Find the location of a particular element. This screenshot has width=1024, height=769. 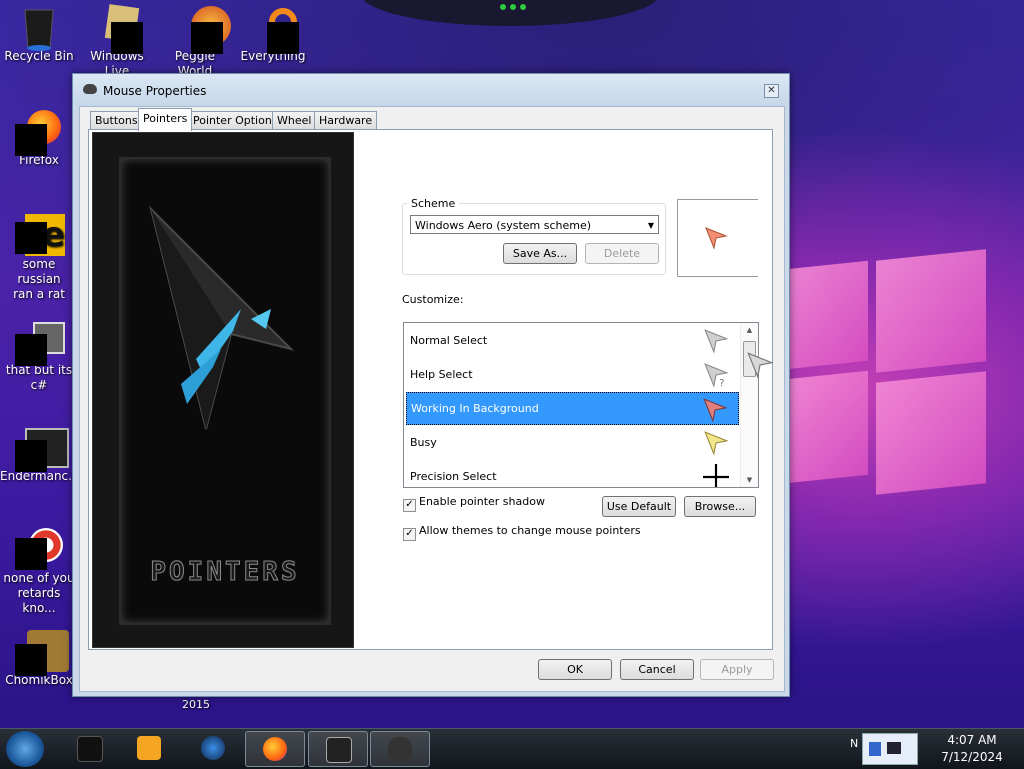

crosshair-cursor-icon is located at coordinates (716, 475).